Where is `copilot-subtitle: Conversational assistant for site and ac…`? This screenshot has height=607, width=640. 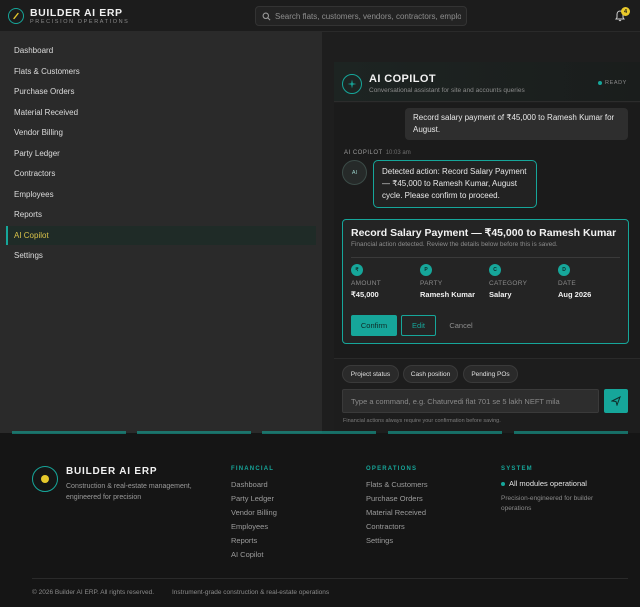
copilot-subtitle: Conversational assistant for site and ac… is located at coordinates (447, 90).